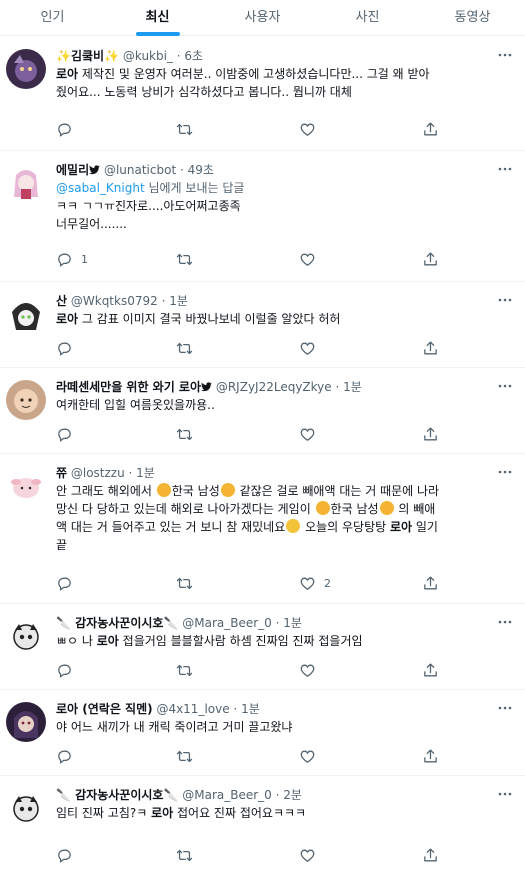 This screenshot has height=882, width=525. I want to click on display-name: 산, so click(61, 301).